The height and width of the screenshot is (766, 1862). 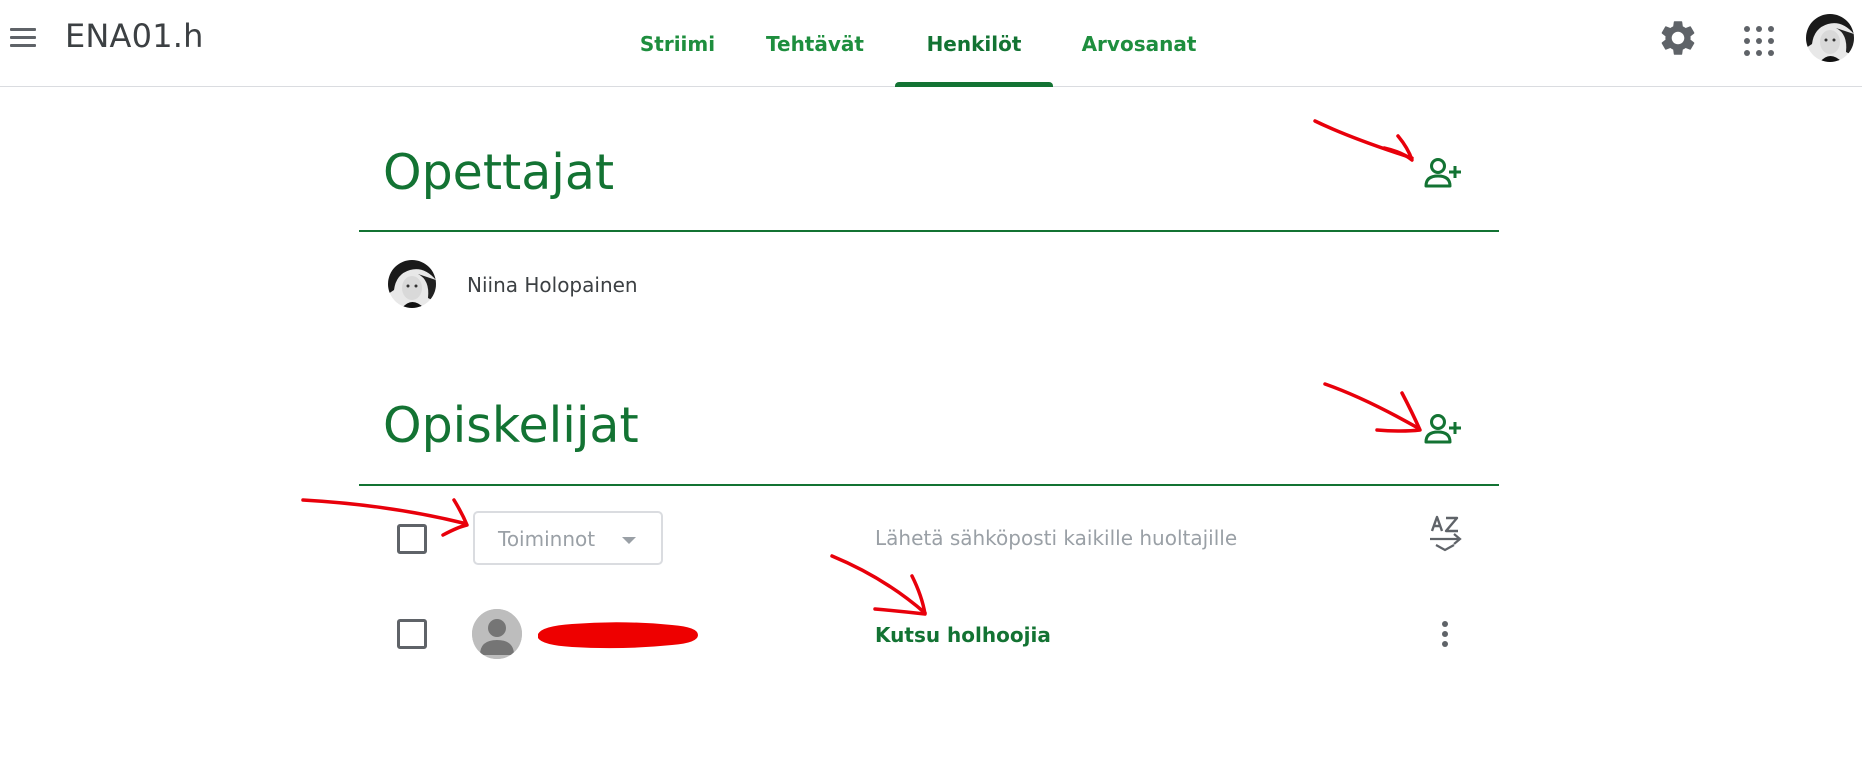 I want to click on students-divider, so click(x=929, y=485).